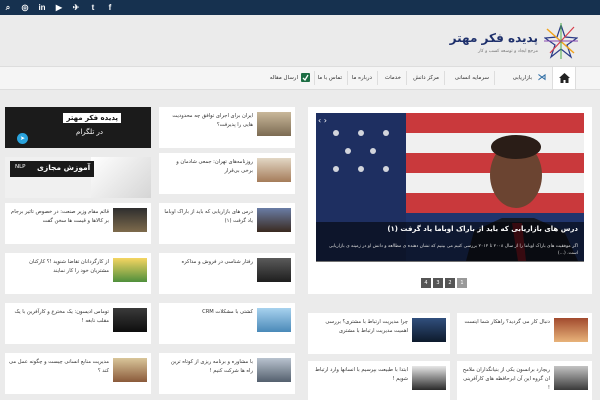  Describe the element at coordinates (450, 283) in the screenshot. I see `slider-page: 2` at that location.